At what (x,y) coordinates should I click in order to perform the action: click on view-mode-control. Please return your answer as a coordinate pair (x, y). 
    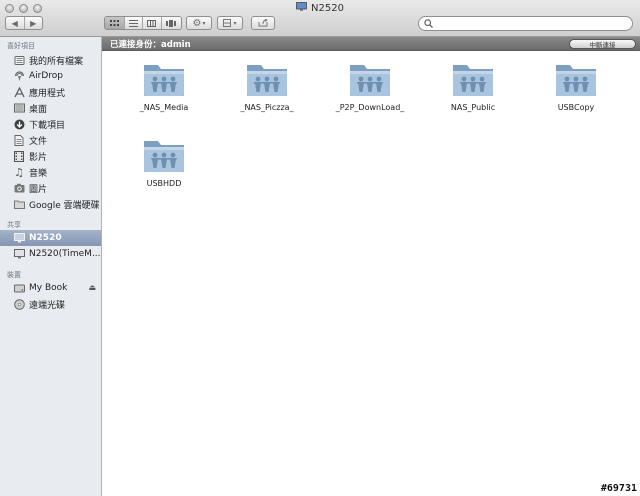
    Looking at the image, I should click on (143, 23).